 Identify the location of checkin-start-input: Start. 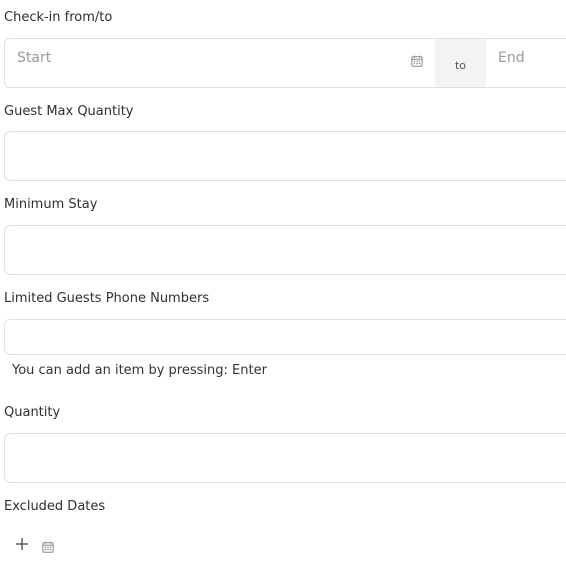
(219, 63).